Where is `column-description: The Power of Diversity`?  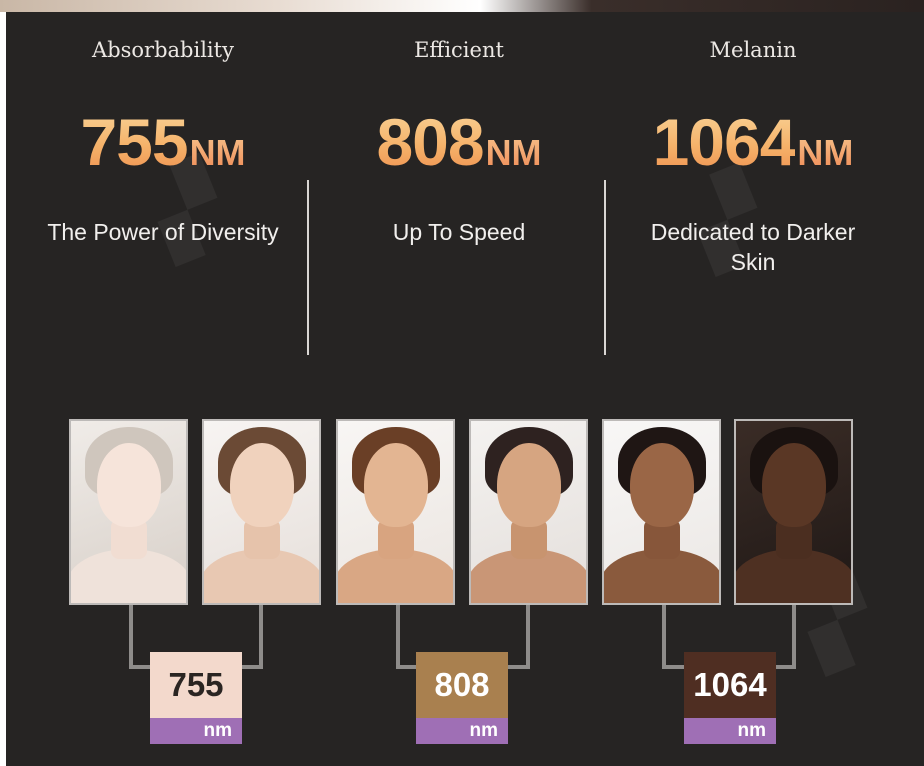 column-description: The Power of Diversity is located at coordinates (163, 232).